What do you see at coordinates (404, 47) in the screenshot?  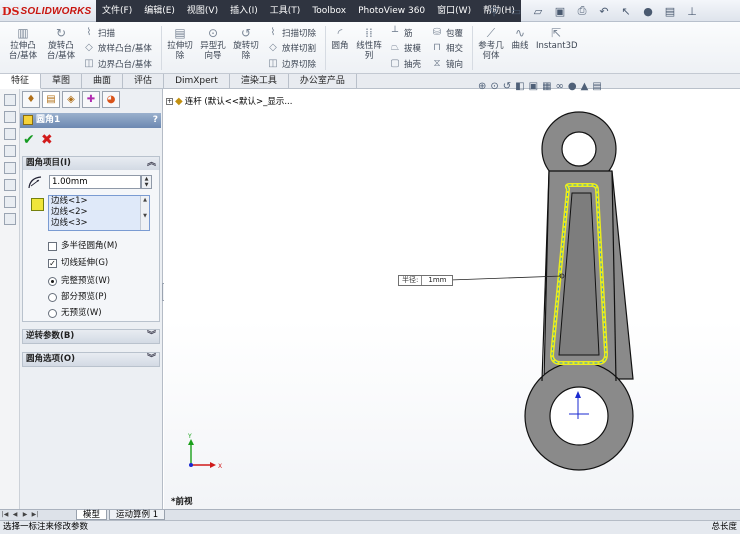 I see `draft-button: ⏢ 拔模` at bounding box center [404, 47].